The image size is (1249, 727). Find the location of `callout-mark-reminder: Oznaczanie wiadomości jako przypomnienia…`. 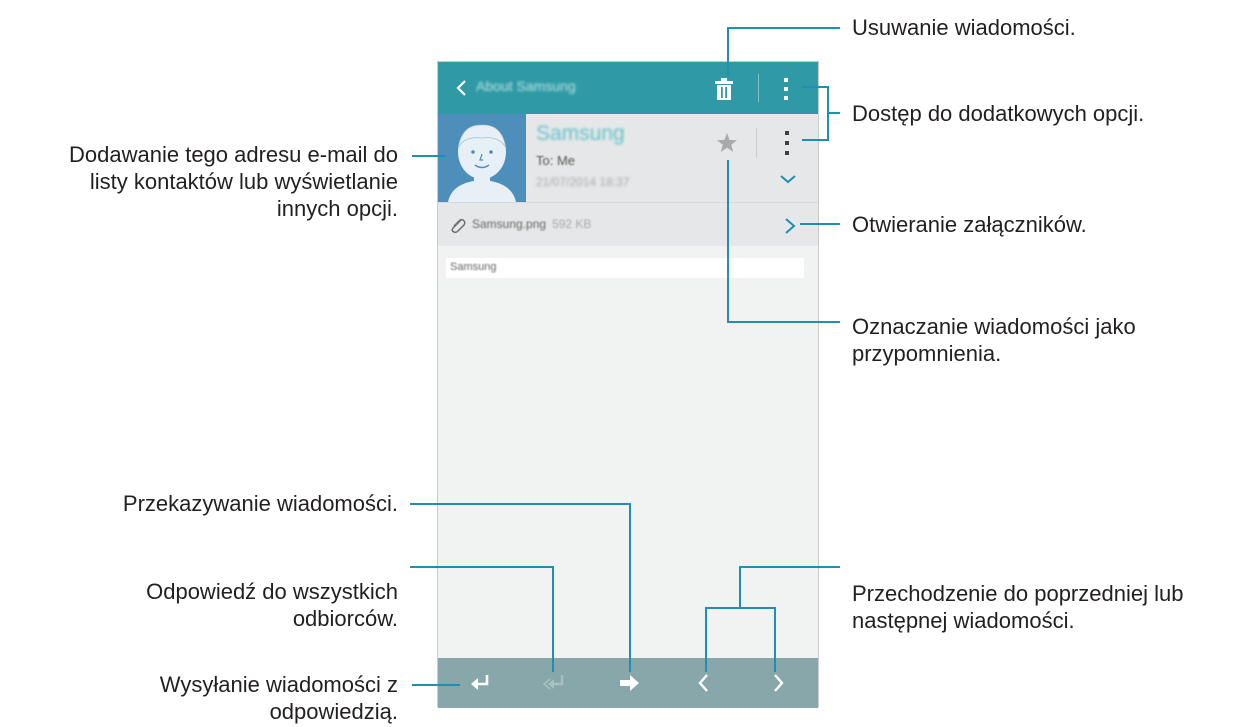

callout-mark-reminder: Oznaczanie wiadomości jako przypomnienia… is located at coordinates (994, 340).